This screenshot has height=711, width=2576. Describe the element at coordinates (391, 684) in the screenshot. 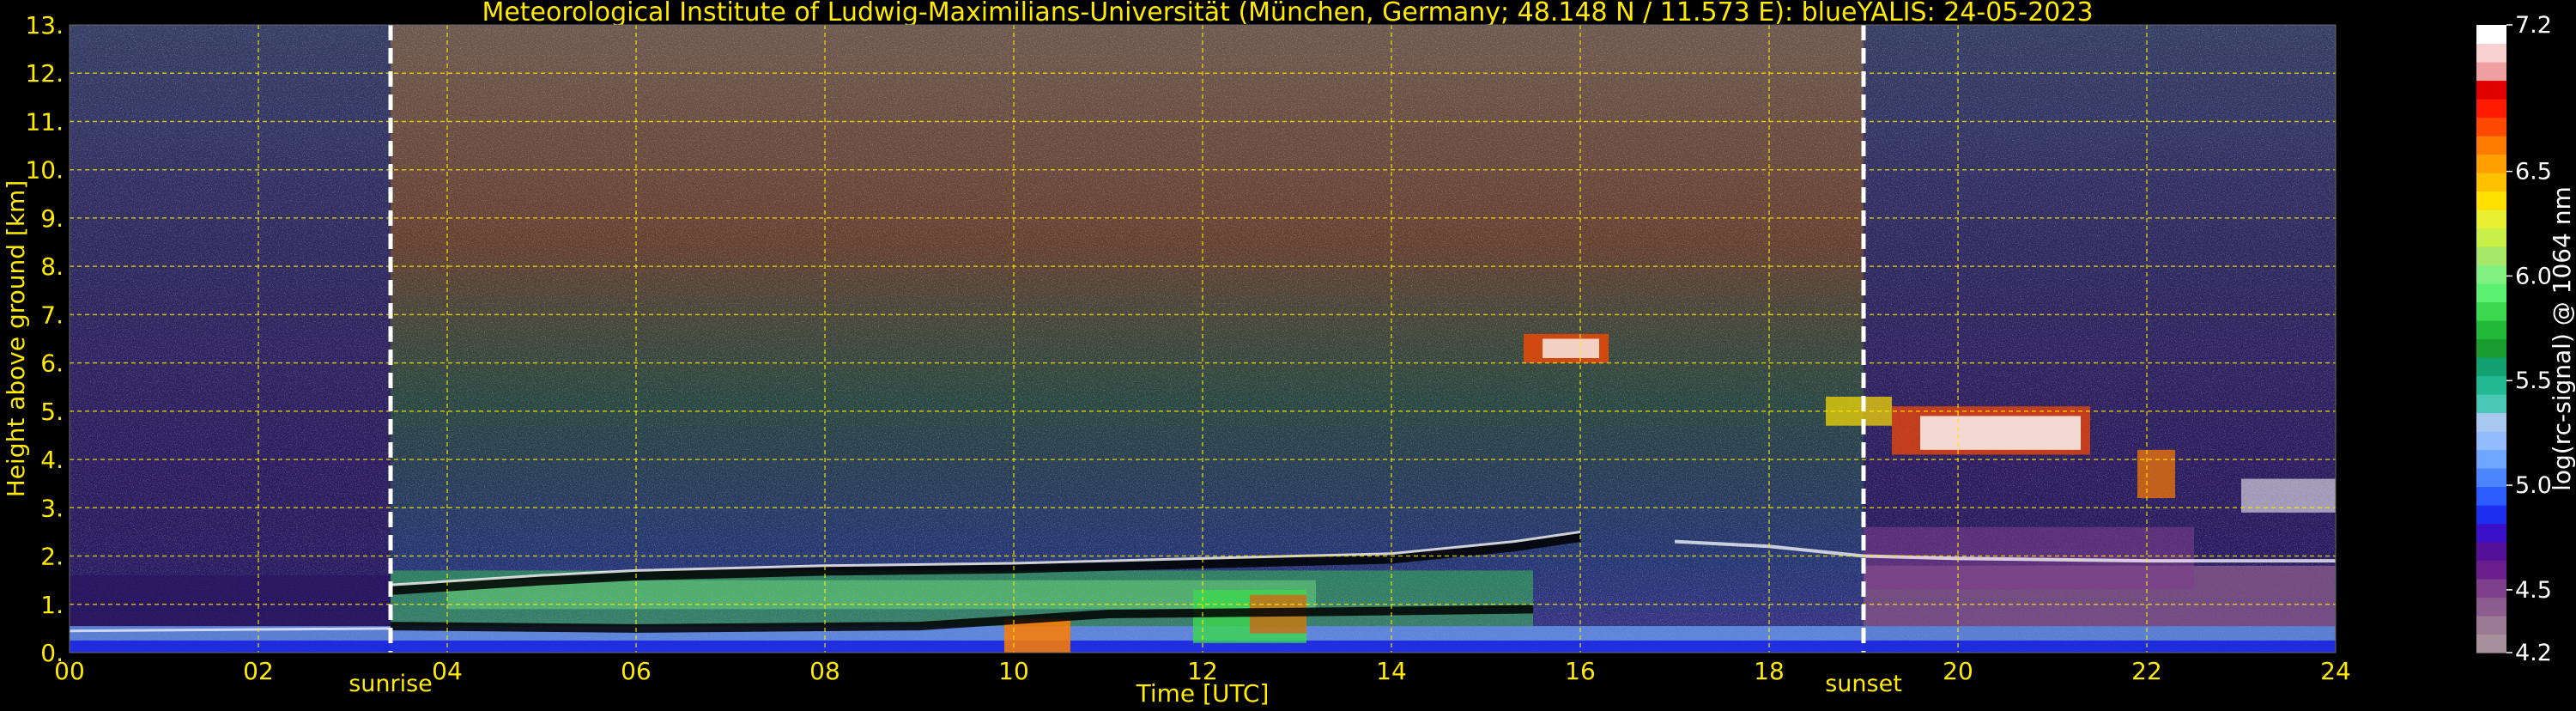

I see `sunrise-label: sunrise` at that location.